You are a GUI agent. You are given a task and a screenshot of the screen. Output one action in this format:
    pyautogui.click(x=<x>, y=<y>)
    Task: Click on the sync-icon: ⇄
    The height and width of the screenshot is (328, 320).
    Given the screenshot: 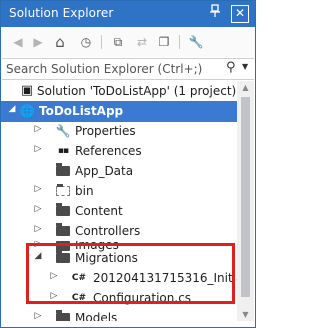 What is the action you would take?
    pyautogui.click(x=142, y=42)
    